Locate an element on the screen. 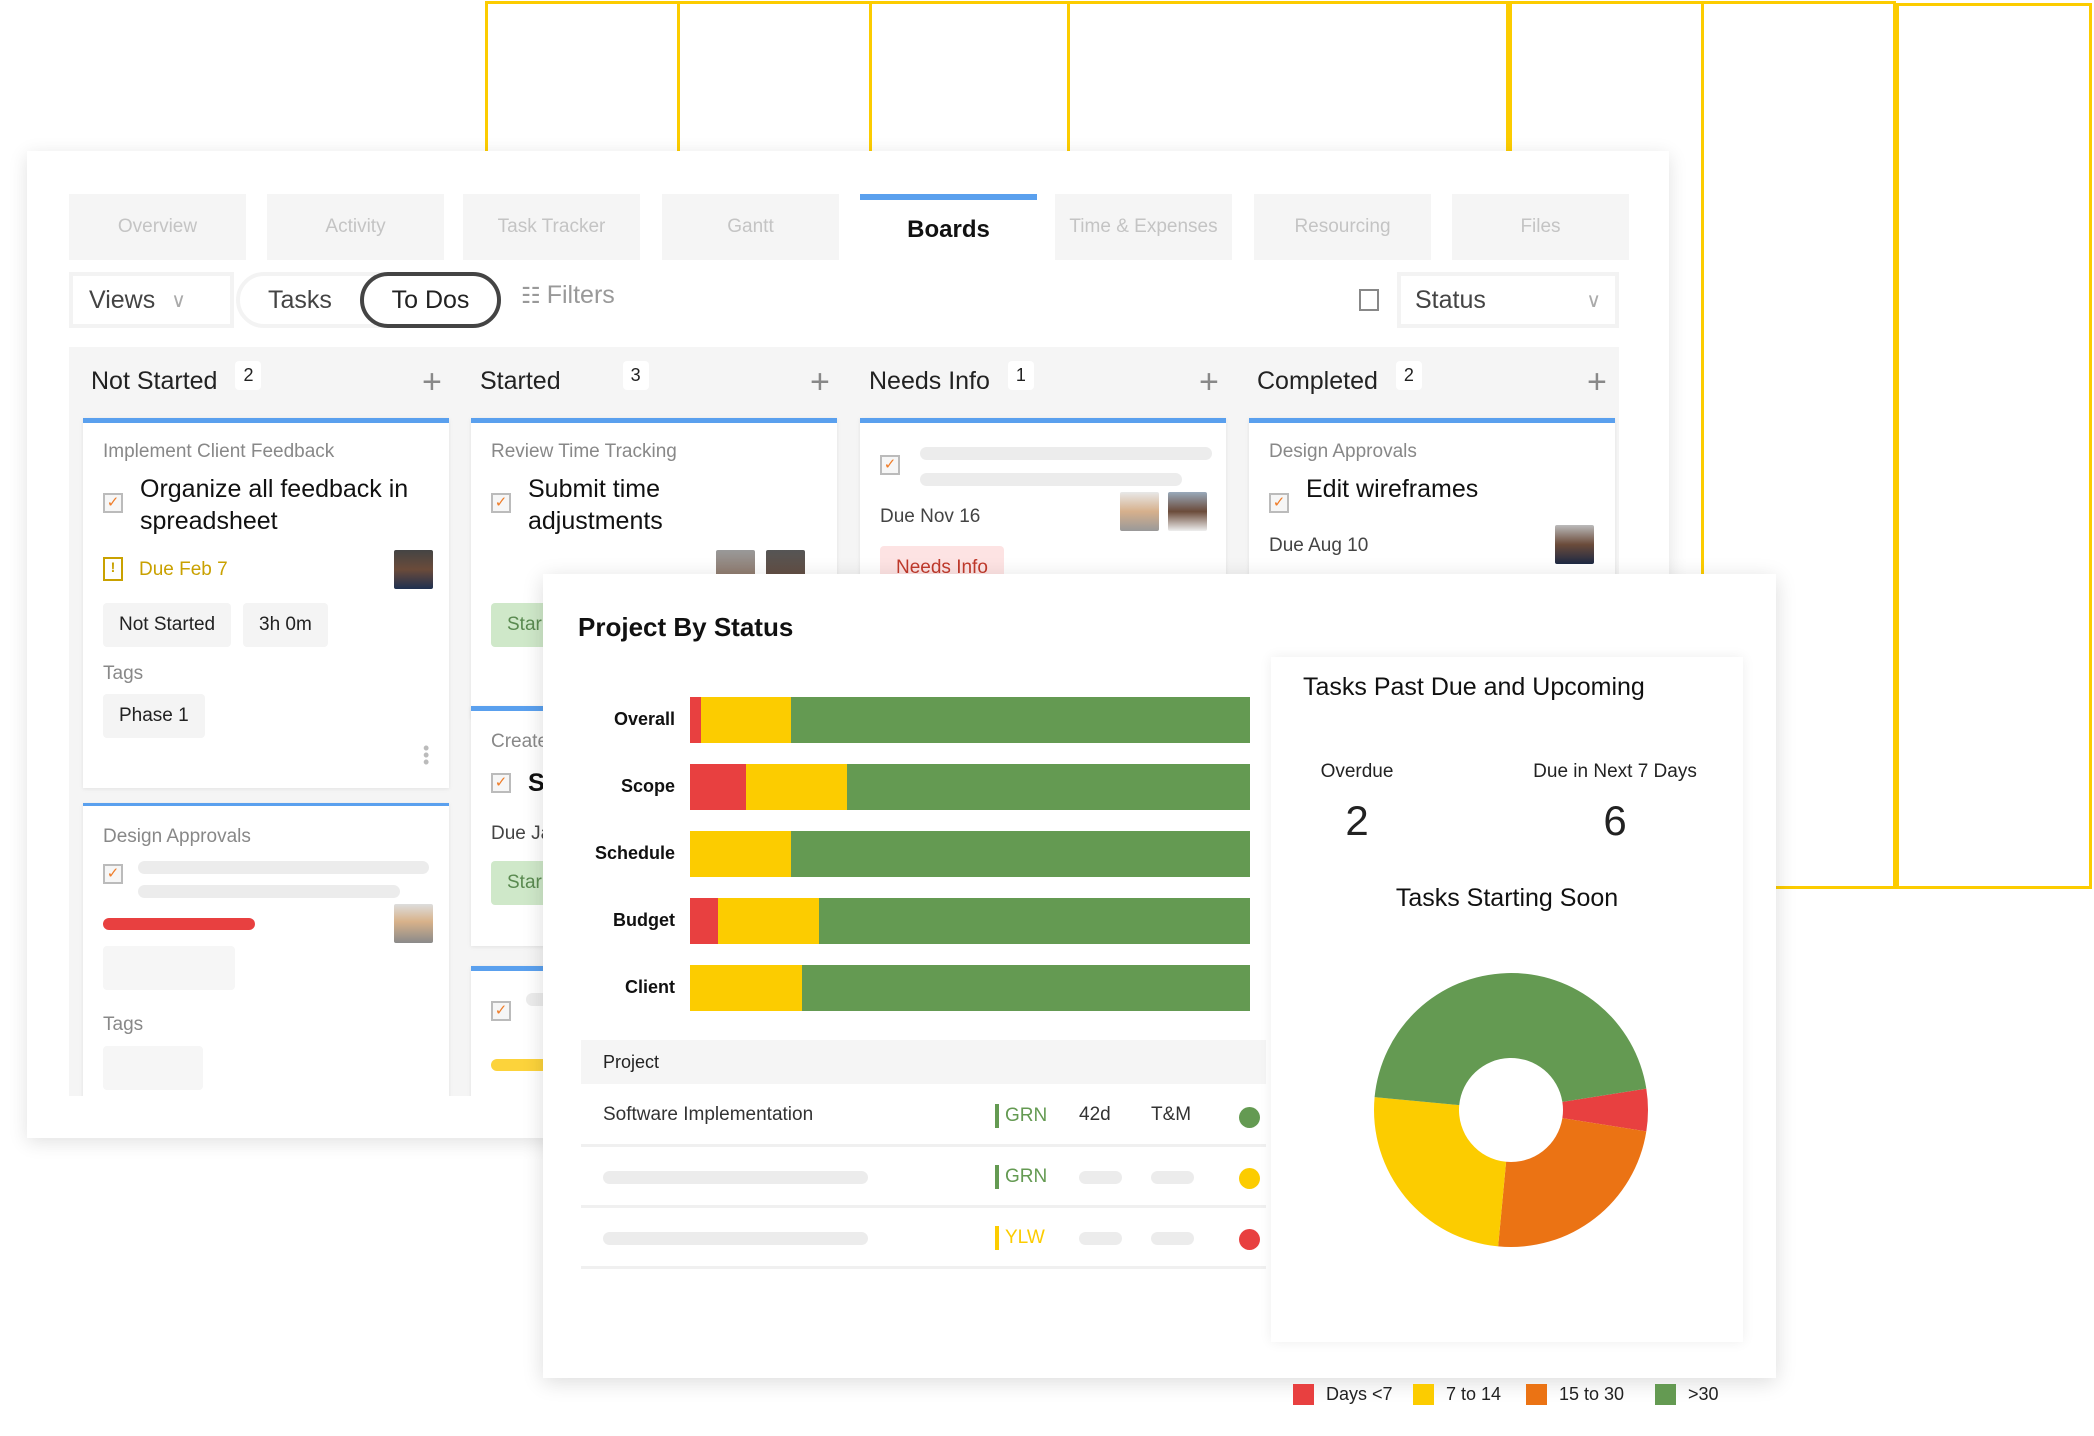 This screenshot has width=2094, height=1436. table-row: GRN is located at coordinates (923, 1177).